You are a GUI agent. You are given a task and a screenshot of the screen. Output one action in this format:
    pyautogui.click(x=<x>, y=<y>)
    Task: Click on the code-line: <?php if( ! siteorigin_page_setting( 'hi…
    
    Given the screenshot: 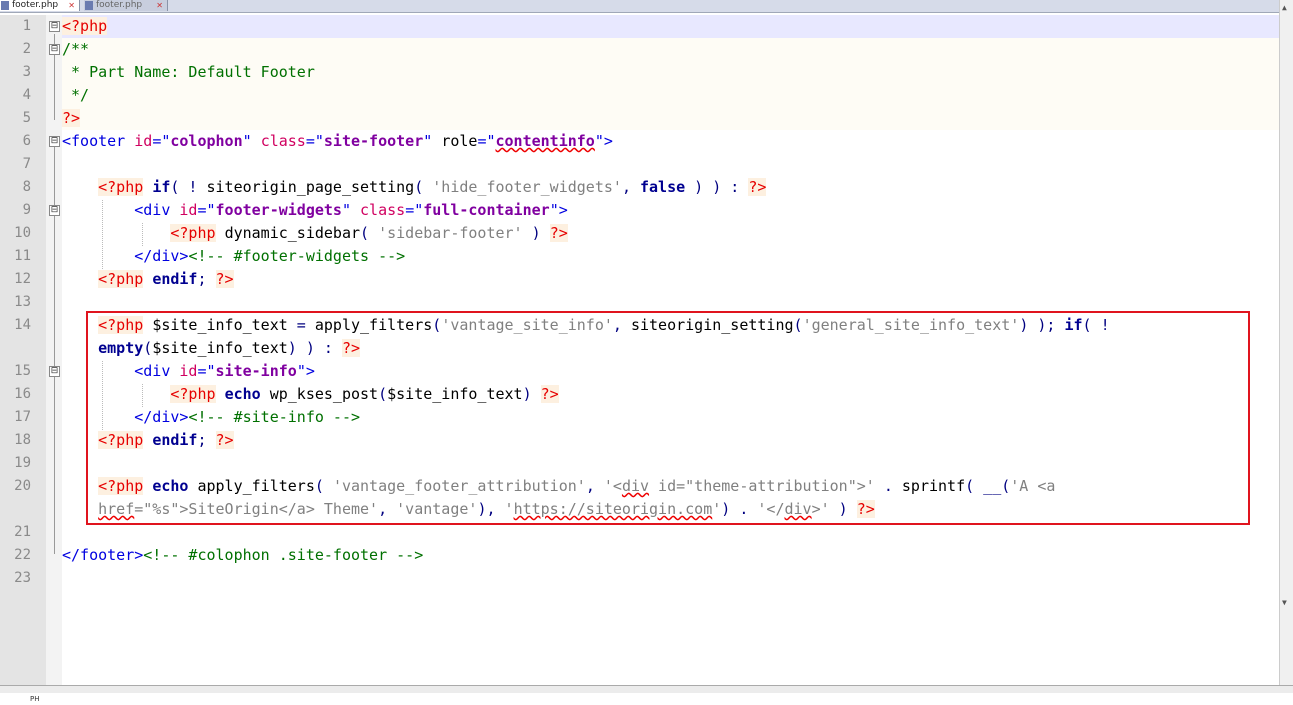 What is the action you would take?
    pyautogui.click(x=414, y=187)
    